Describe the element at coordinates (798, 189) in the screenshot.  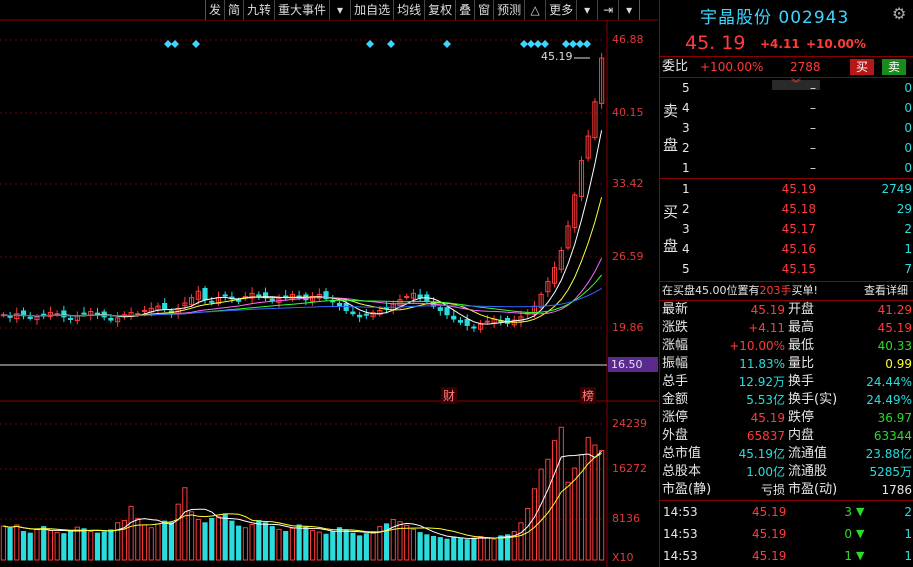
I see `buy-level-price: 45.19` at that location.